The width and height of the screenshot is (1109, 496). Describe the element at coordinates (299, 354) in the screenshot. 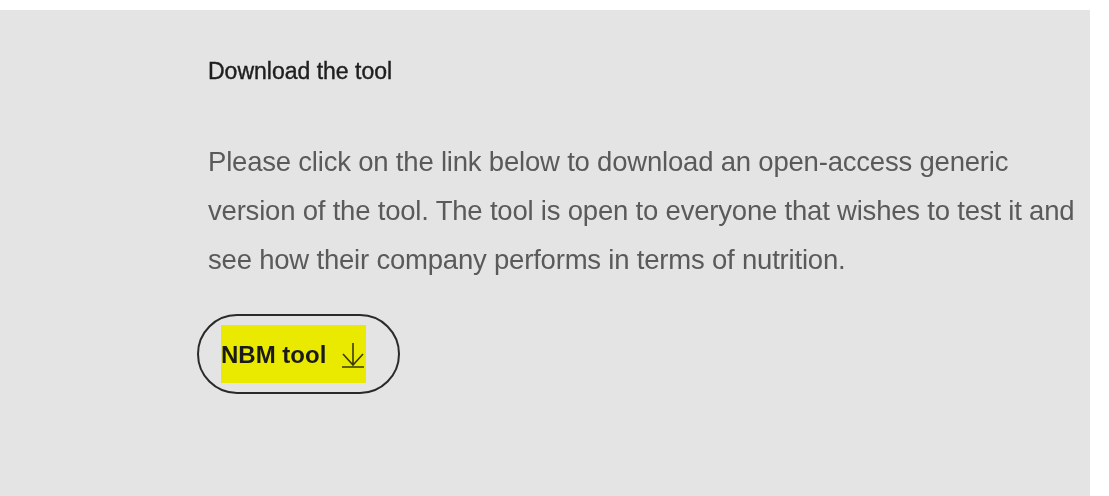

I see `download-button: NBM tool` at that location.